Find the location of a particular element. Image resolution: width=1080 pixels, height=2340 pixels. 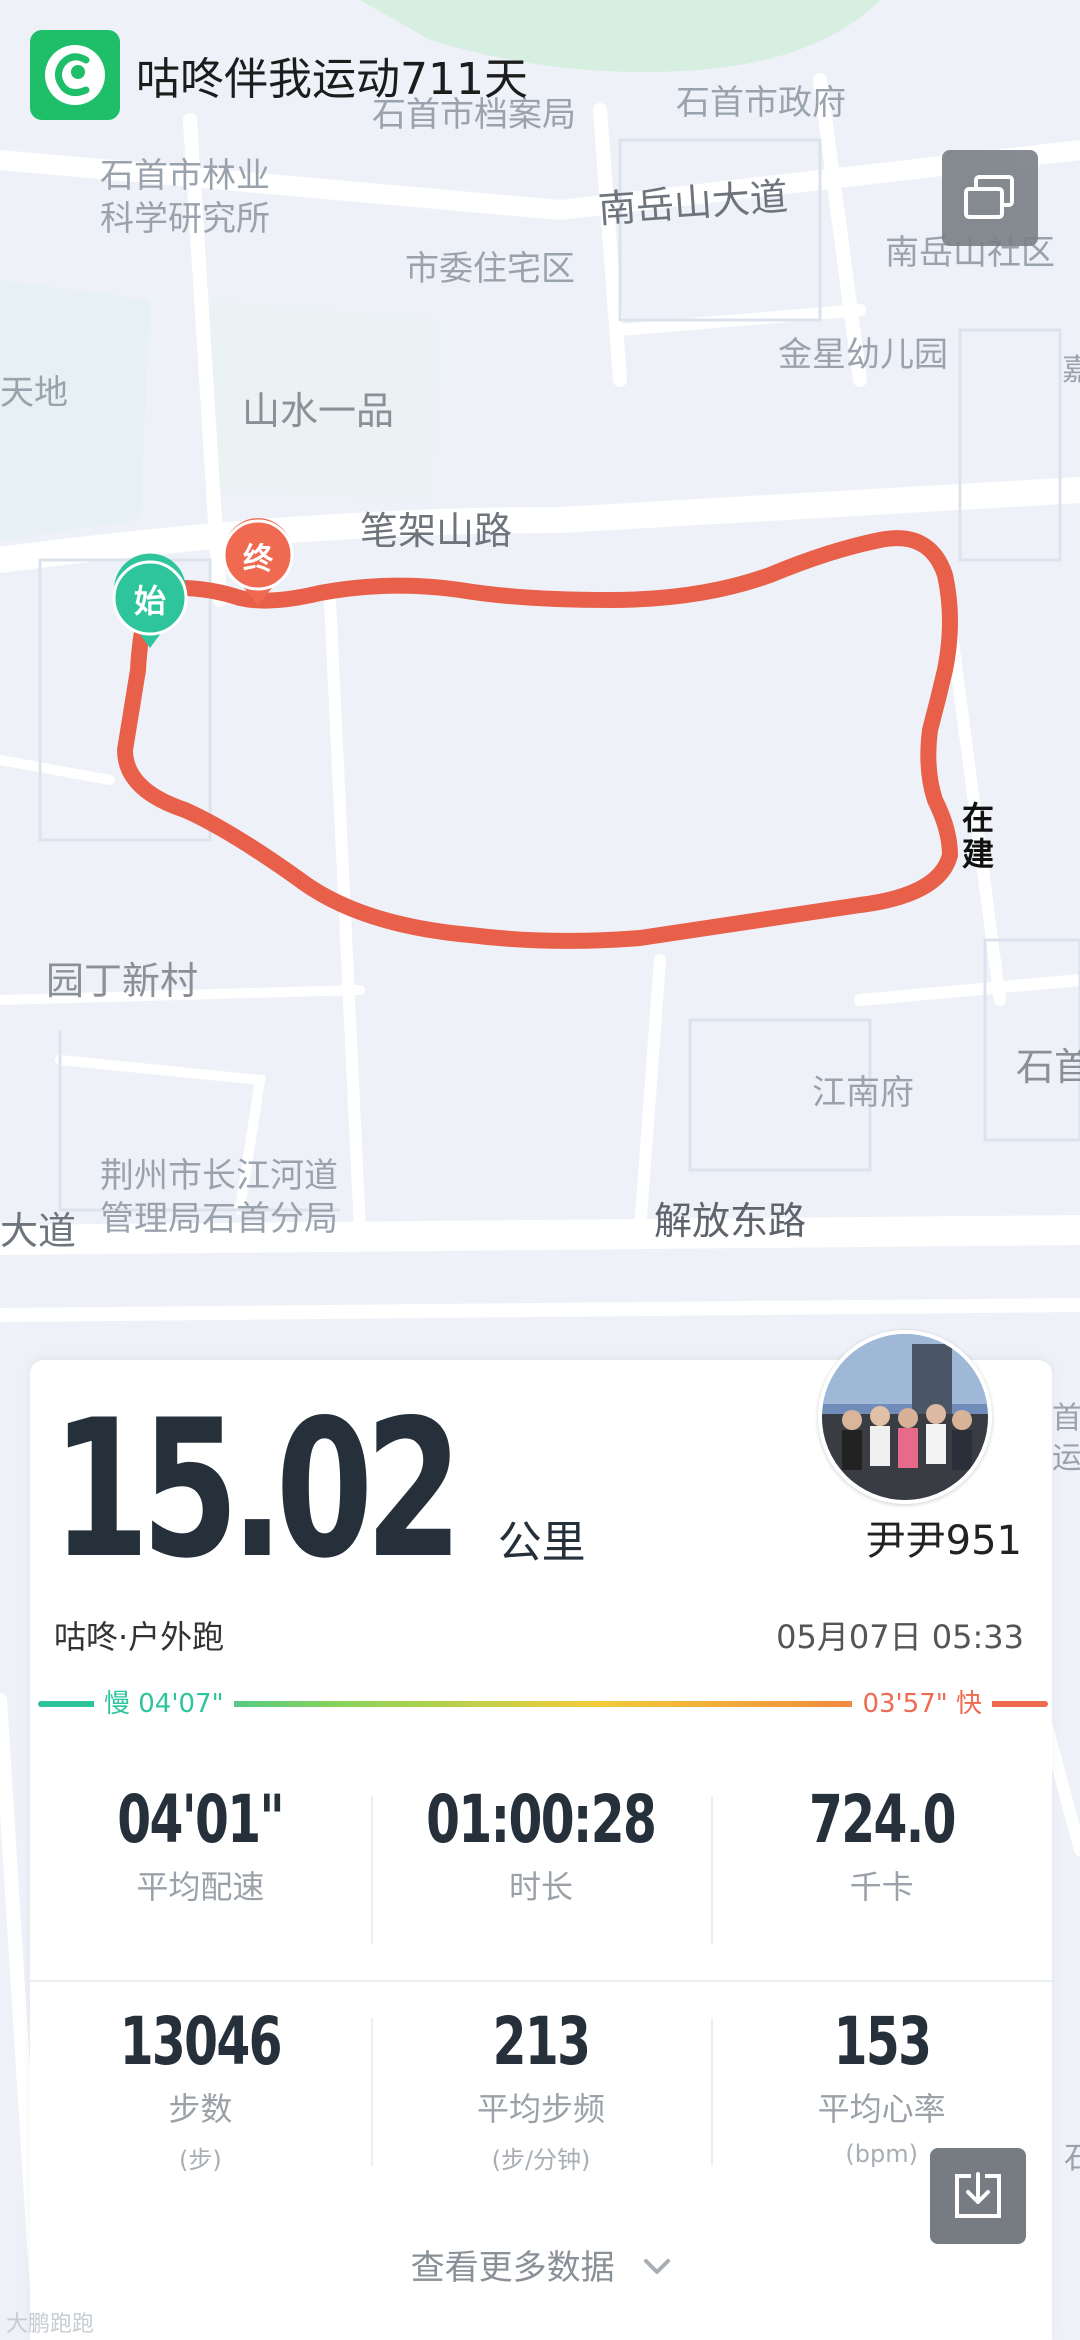

layers-icon is located at coordinates (989, 197).